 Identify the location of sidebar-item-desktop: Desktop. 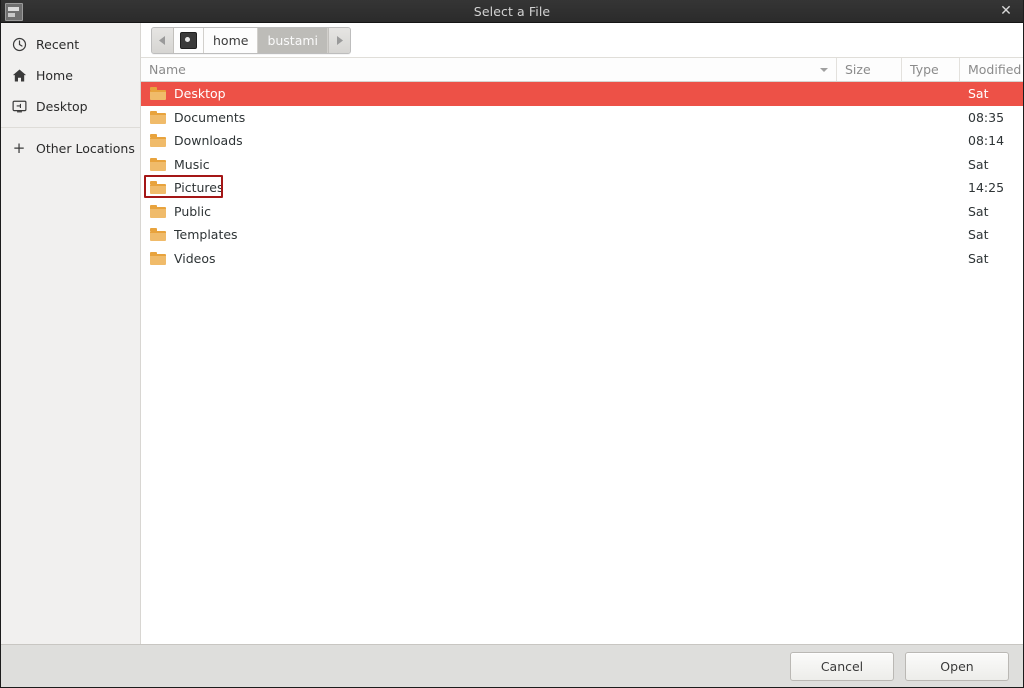
(70, 106).